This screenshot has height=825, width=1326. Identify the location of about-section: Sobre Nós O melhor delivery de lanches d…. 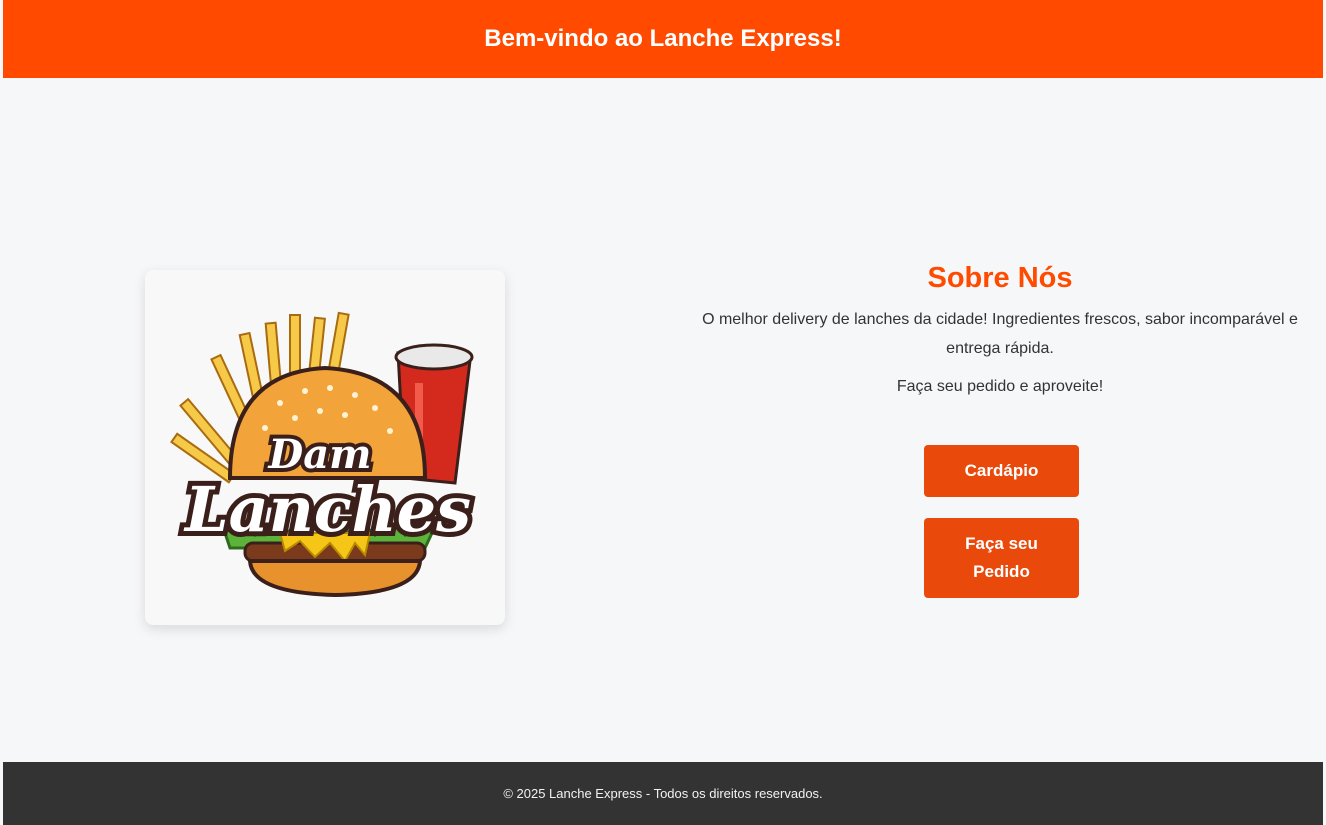
(1000, 331).